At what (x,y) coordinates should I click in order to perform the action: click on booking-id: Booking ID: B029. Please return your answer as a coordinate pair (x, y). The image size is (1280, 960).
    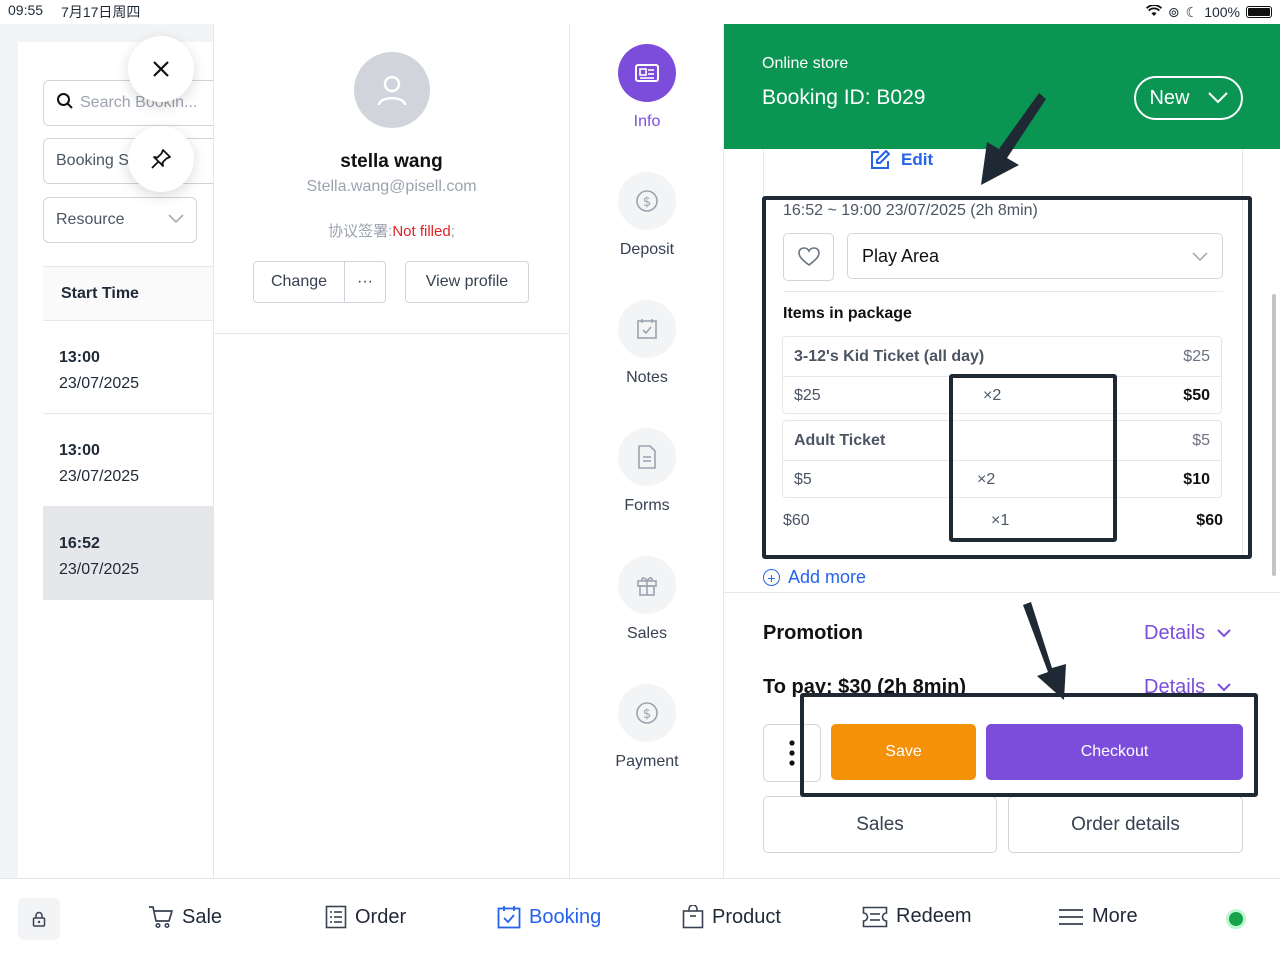
    Looking at the image, I should click on (844, 97).